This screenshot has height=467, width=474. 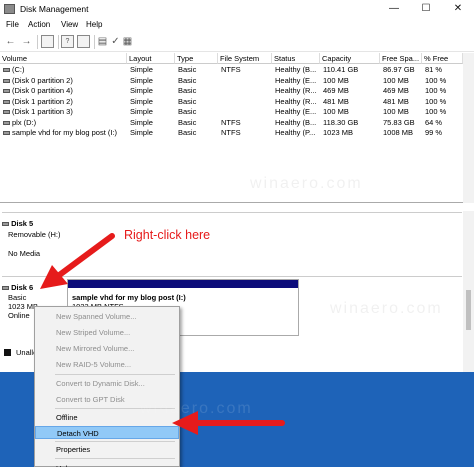 What do you see at coordinates (42, 80) in the screenshot?
I see `cell-volume: (Disk 0 partition 2)` at bounding box center [42, 80].